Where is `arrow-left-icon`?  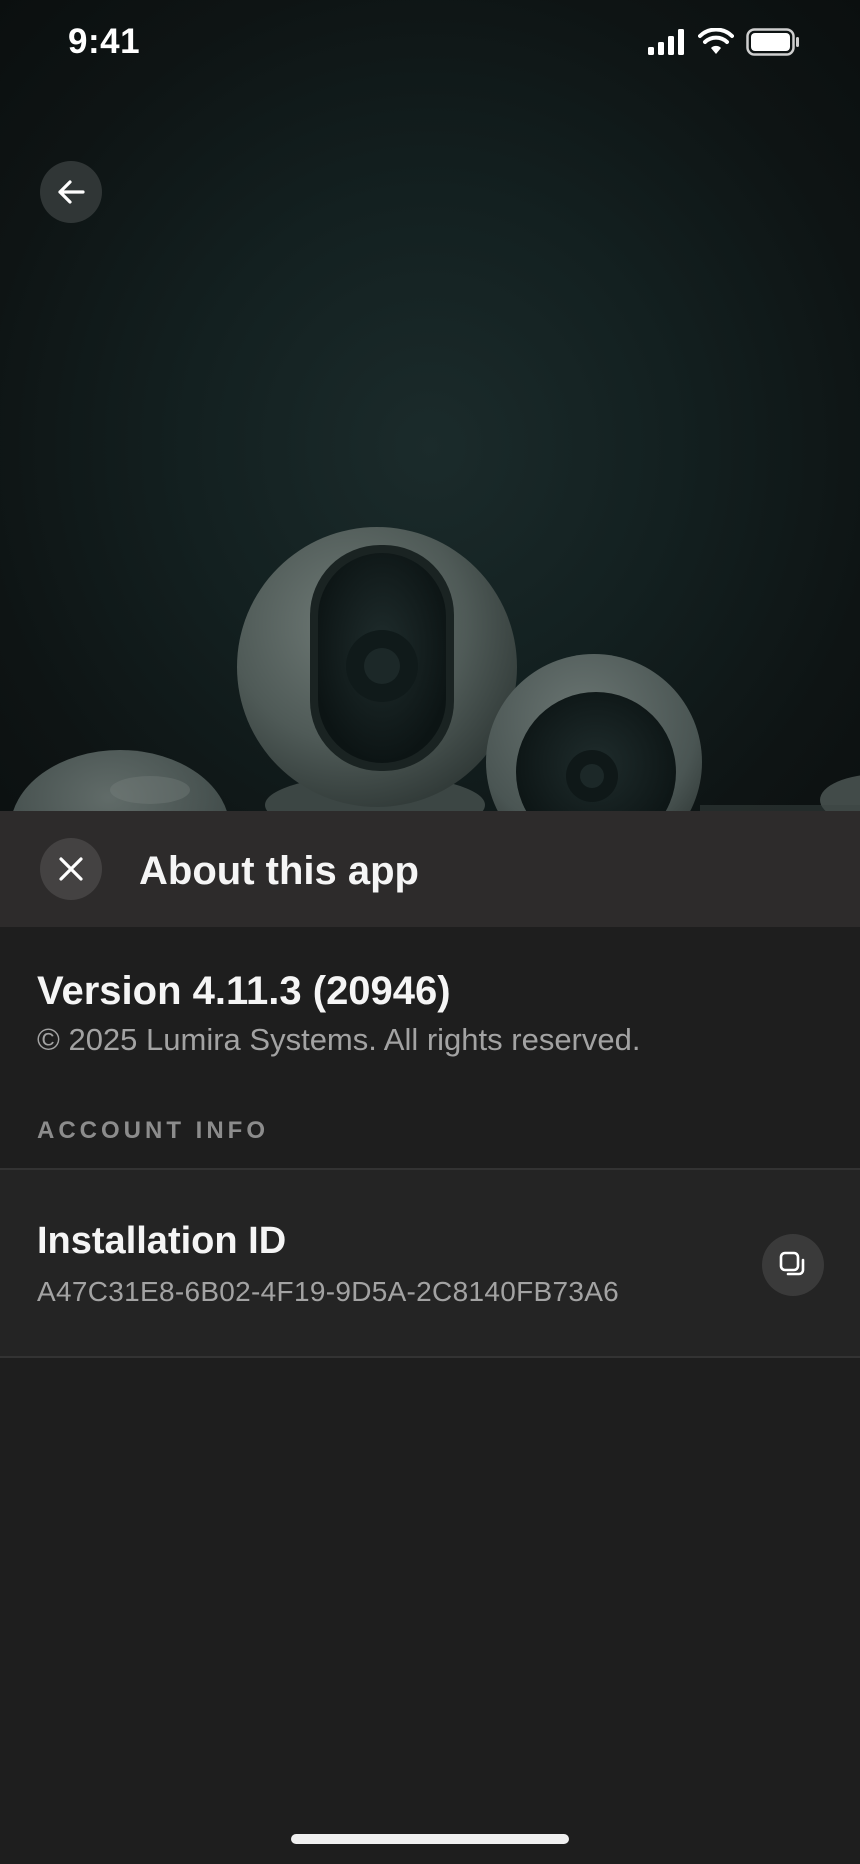
arrow-left-icon is located at coordinates (71, 192).